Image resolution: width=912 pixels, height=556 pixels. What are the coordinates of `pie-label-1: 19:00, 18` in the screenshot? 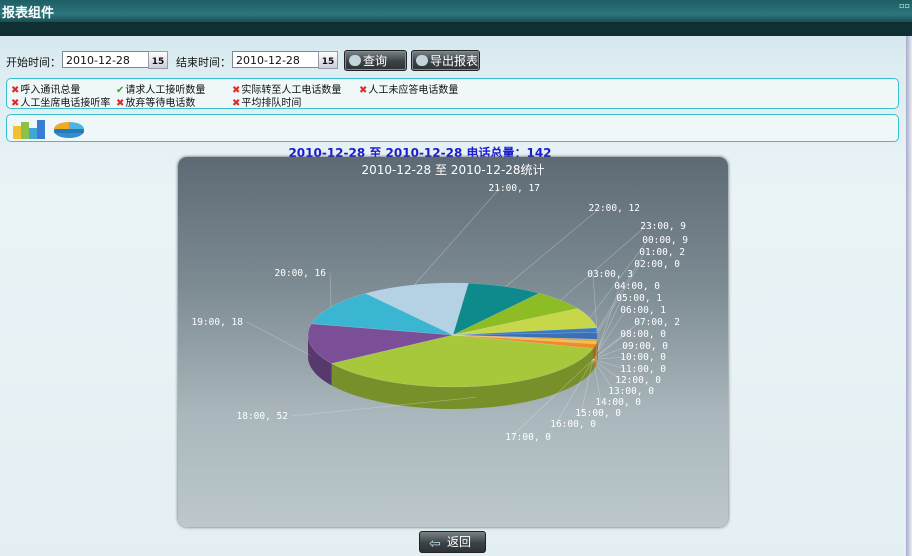 It's located at (218, 322).